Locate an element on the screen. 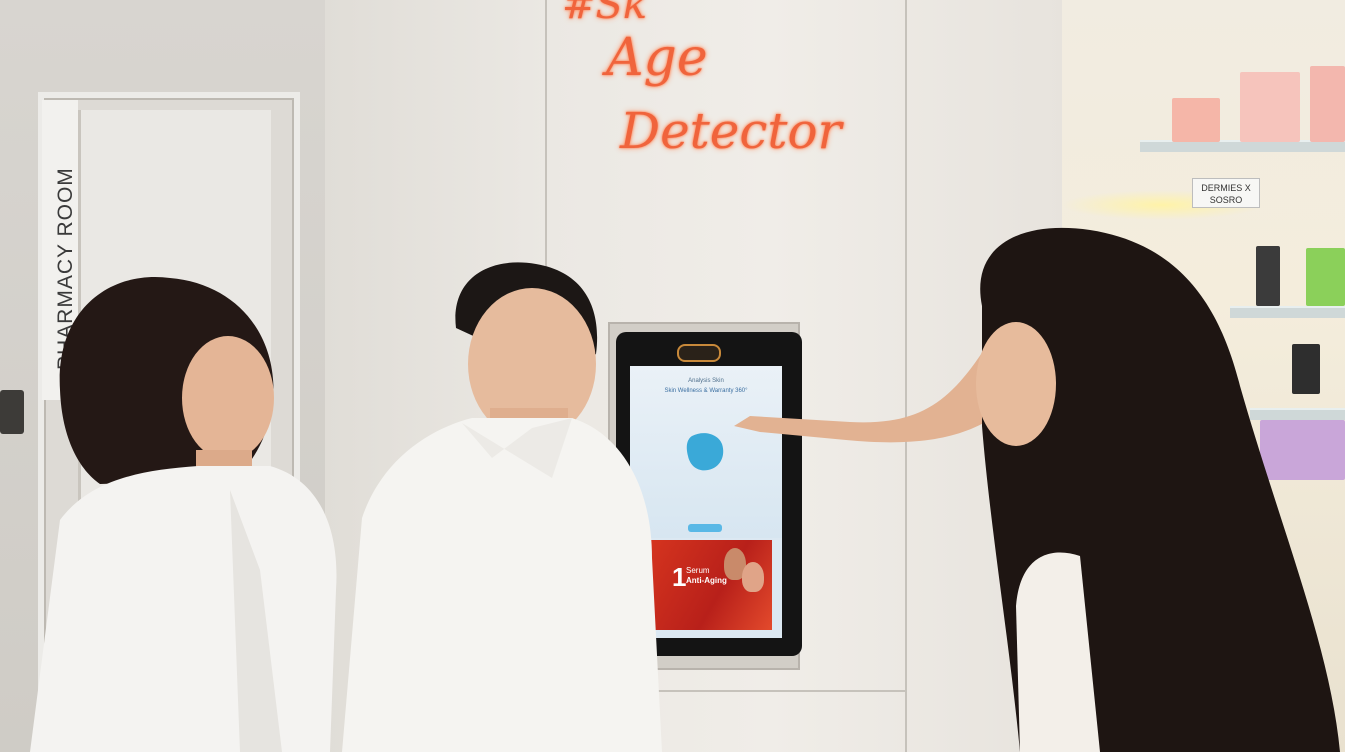  banner-number: 1 is located at coordinates (679, 577).